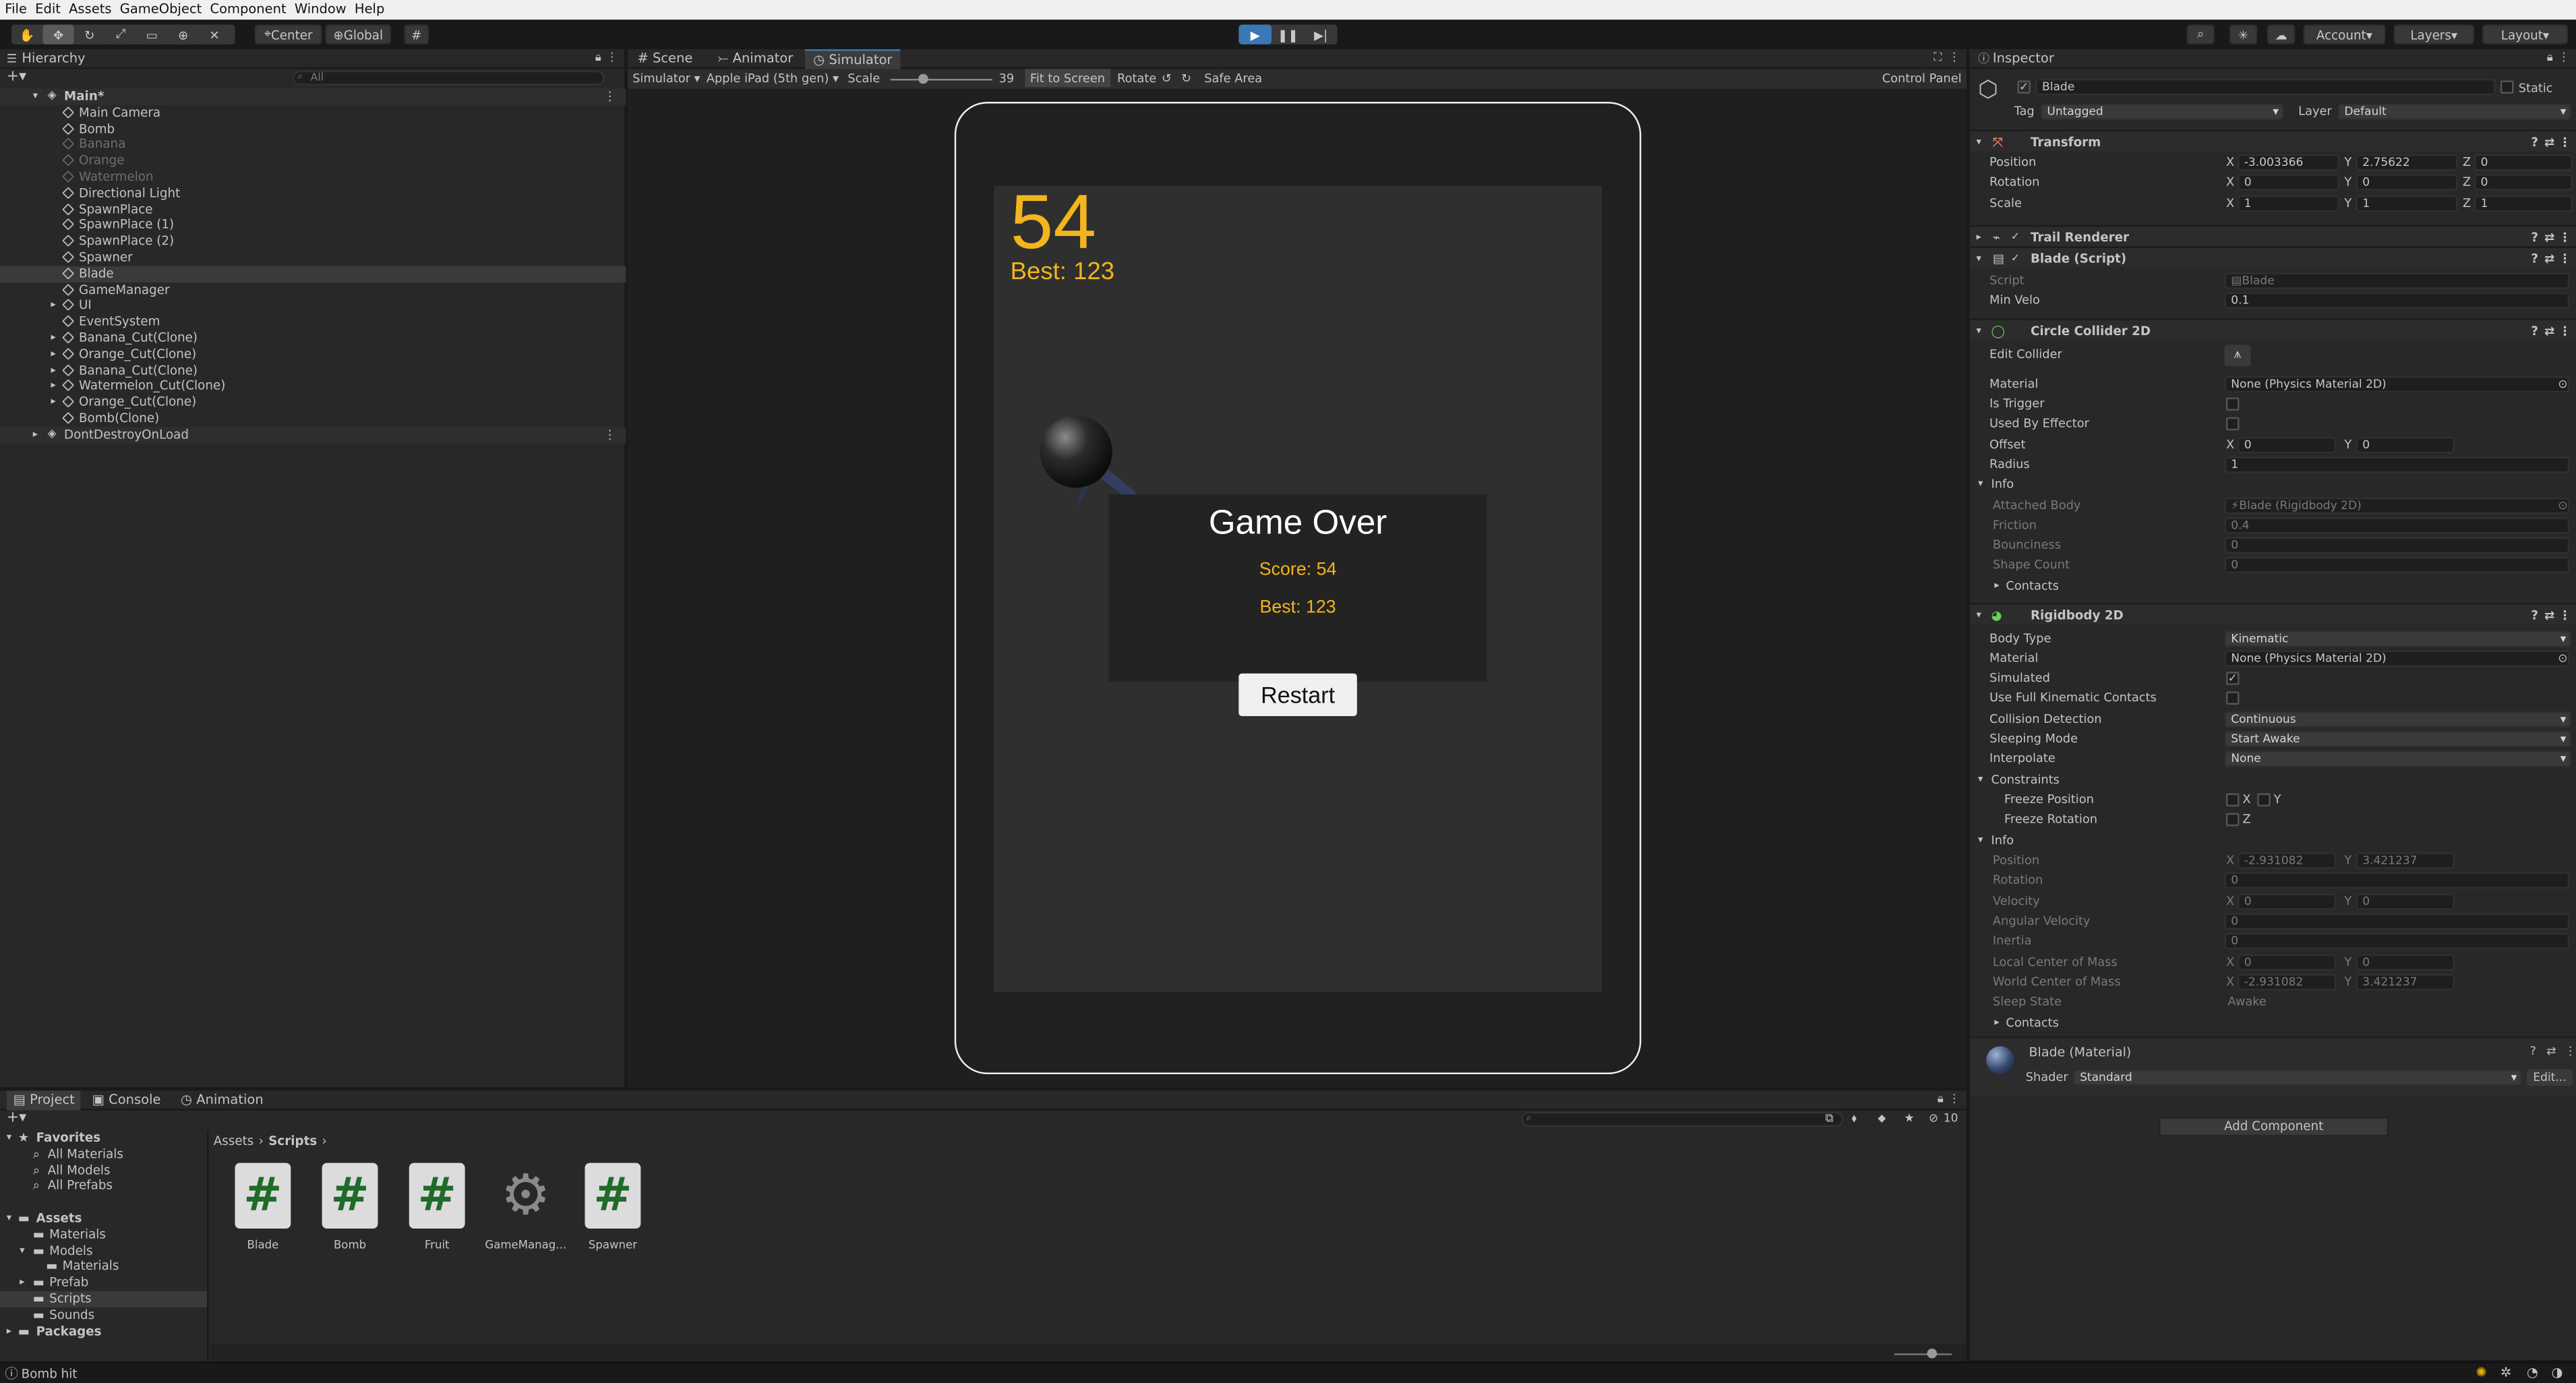 The image size is (2576, 1383). Describe the element at coordinates (416, 34) in the screenshot. I see `grid-snap-icon: #` at that location.